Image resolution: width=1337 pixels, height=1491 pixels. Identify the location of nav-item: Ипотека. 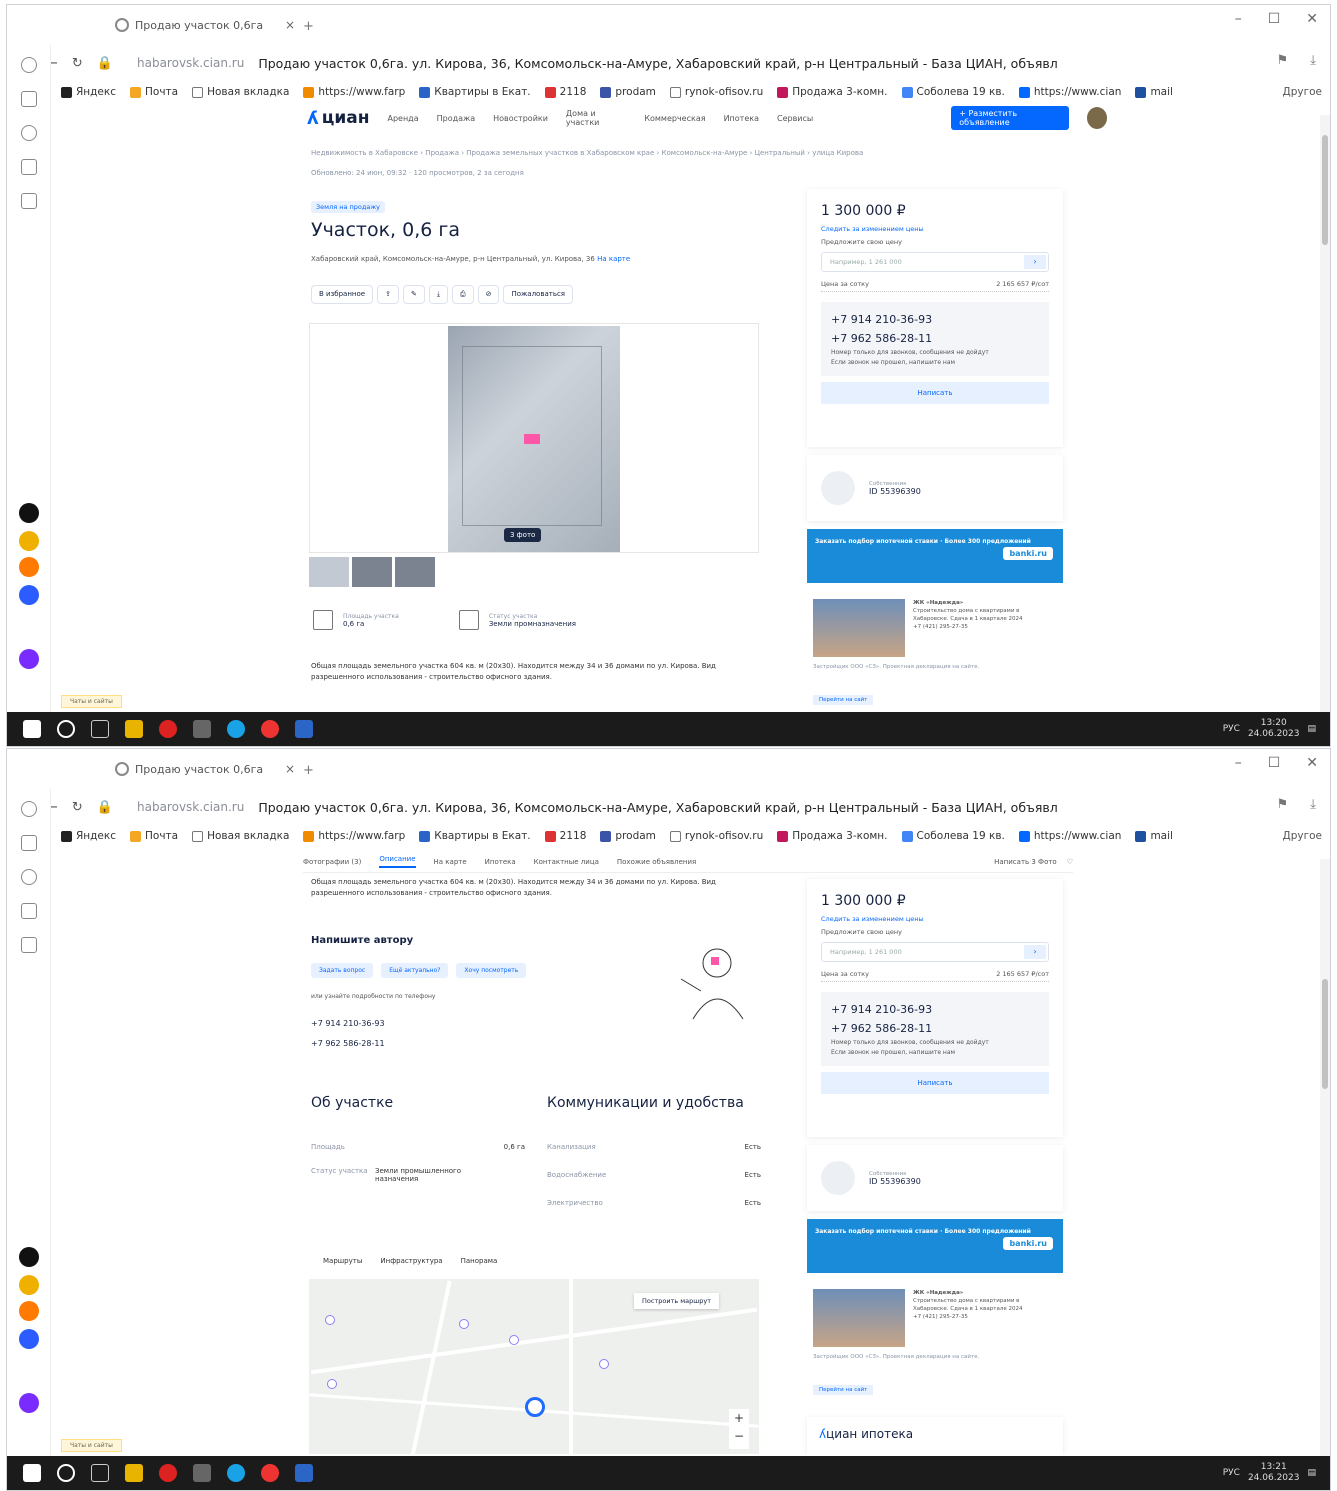
(741, 118).